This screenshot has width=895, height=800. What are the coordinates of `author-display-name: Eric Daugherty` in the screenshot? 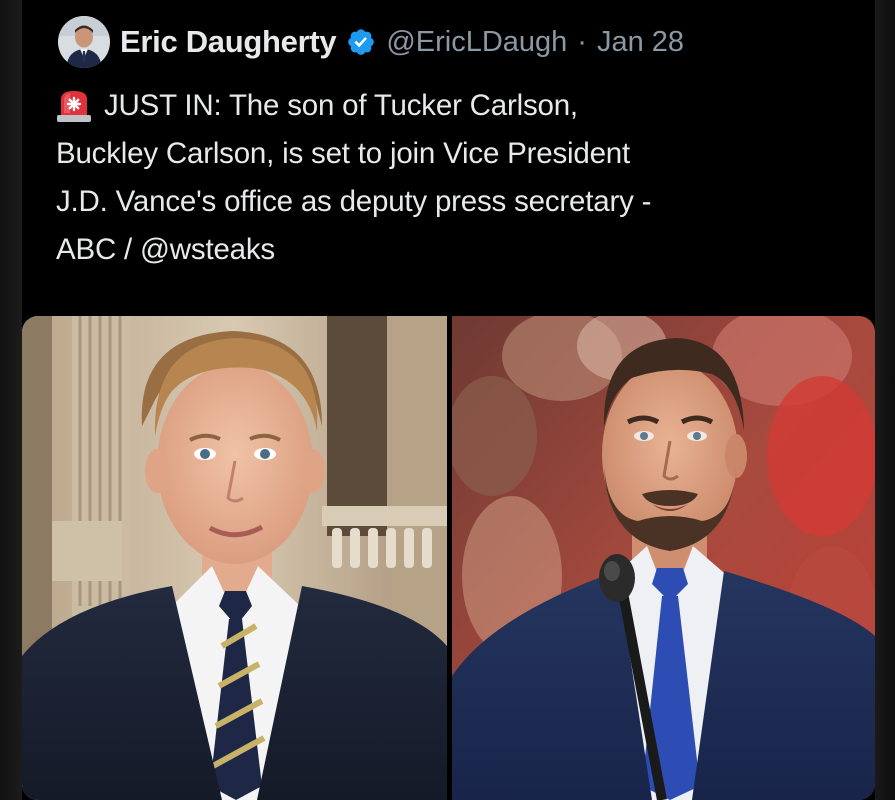 It's located at (228, 42).